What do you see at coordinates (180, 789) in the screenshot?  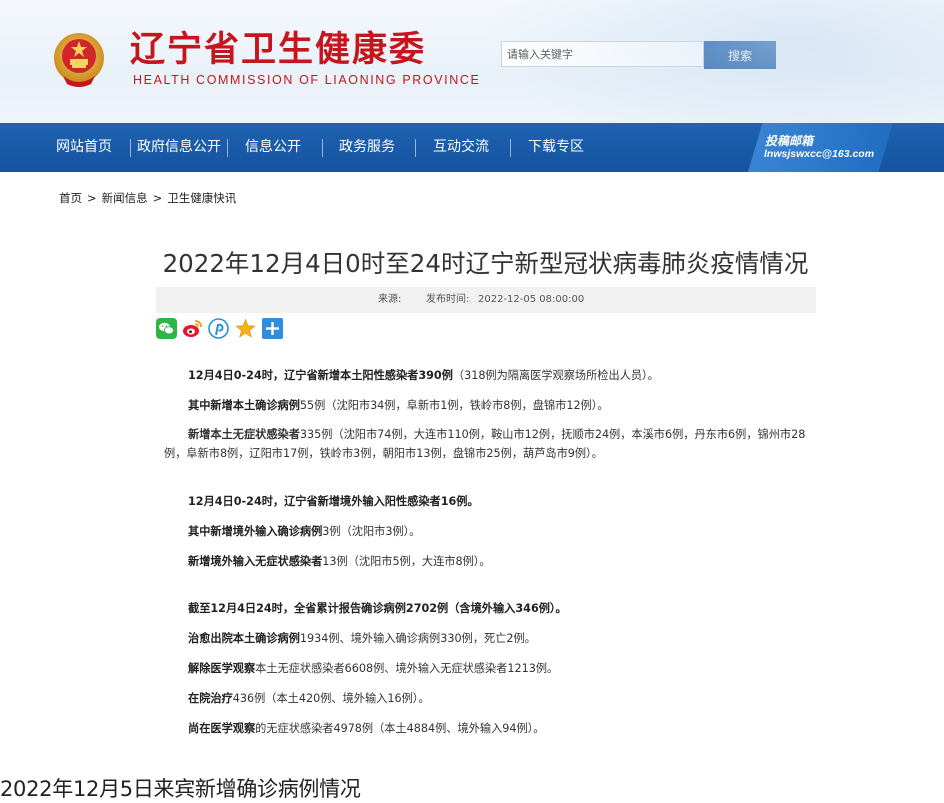 I see `page-caption: 2022年12月5日来宾新增确诊病例情况` at bounding box center [180, 789].